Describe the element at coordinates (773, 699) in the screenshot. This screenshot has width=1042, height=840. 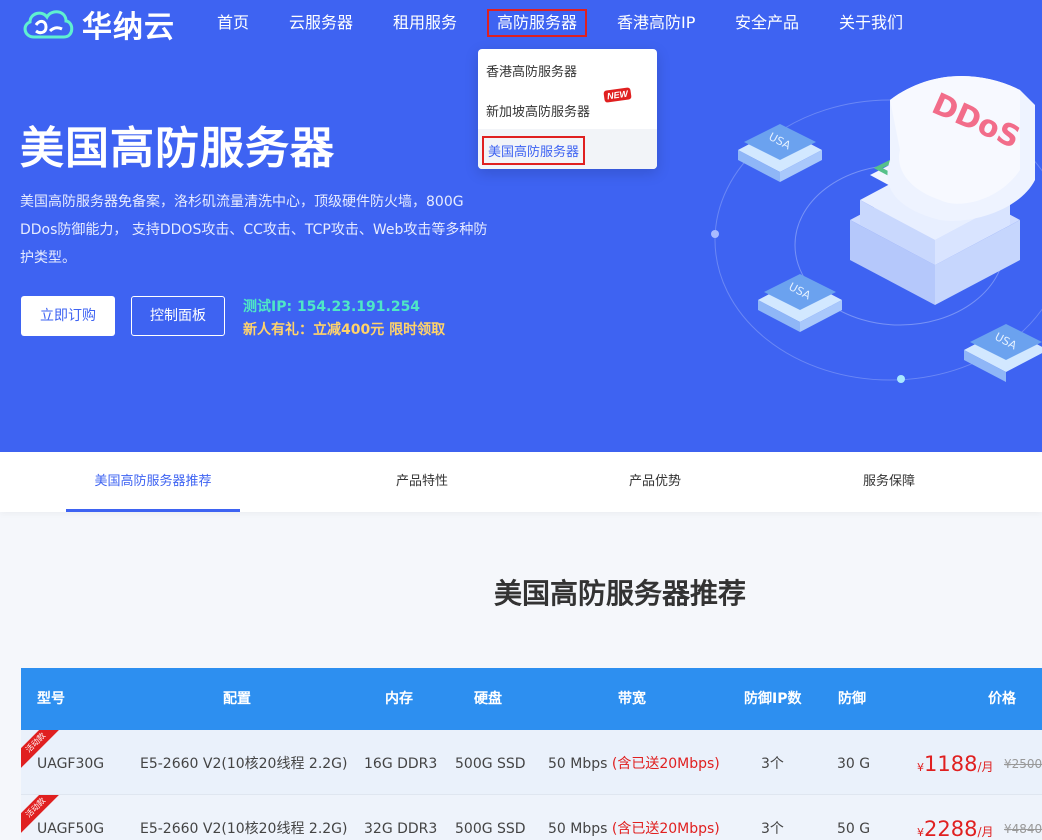
I see `th-ip-count: 防御IP数` at that location.